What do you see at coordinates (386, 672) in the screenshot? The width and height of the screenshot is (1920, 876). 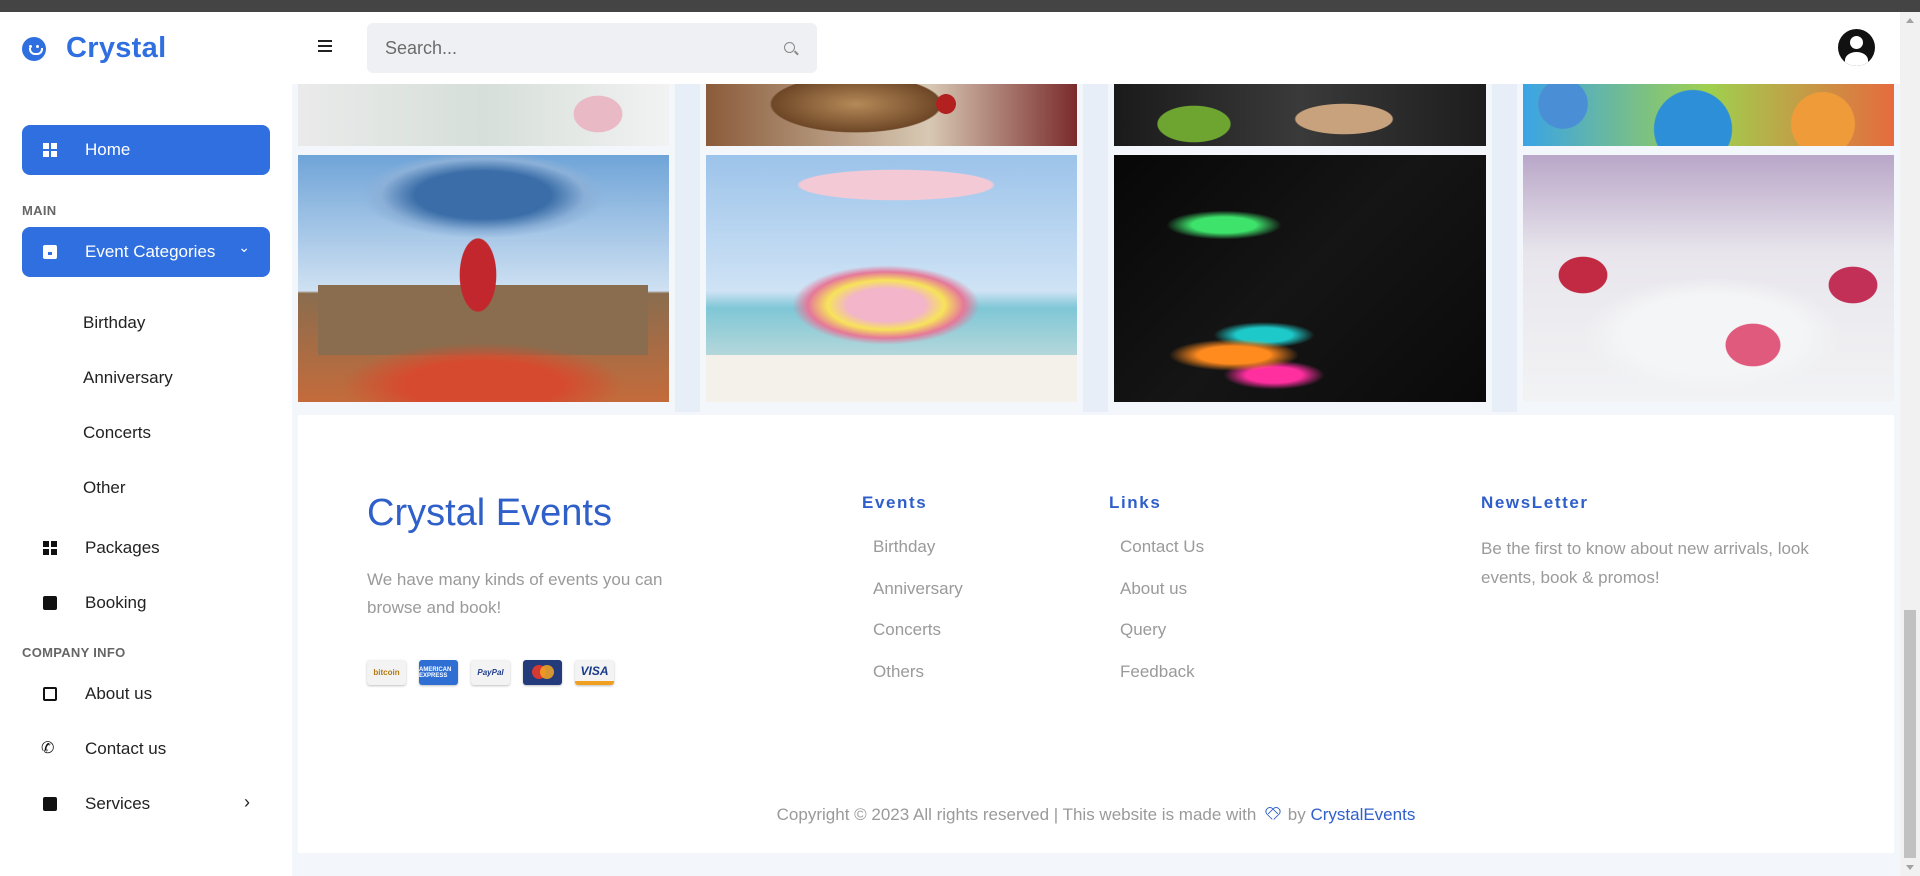 I see `bitcoin-icon: bitcoin` at bounding box center [386, 672].